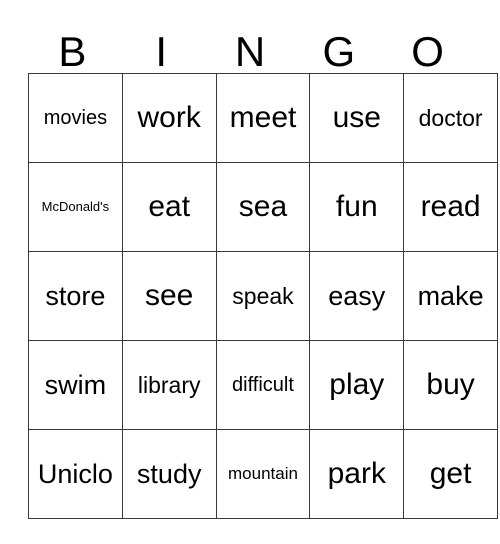 The image size is (500, 544). I want to click on bingo-cell: study, so click(169, 474).